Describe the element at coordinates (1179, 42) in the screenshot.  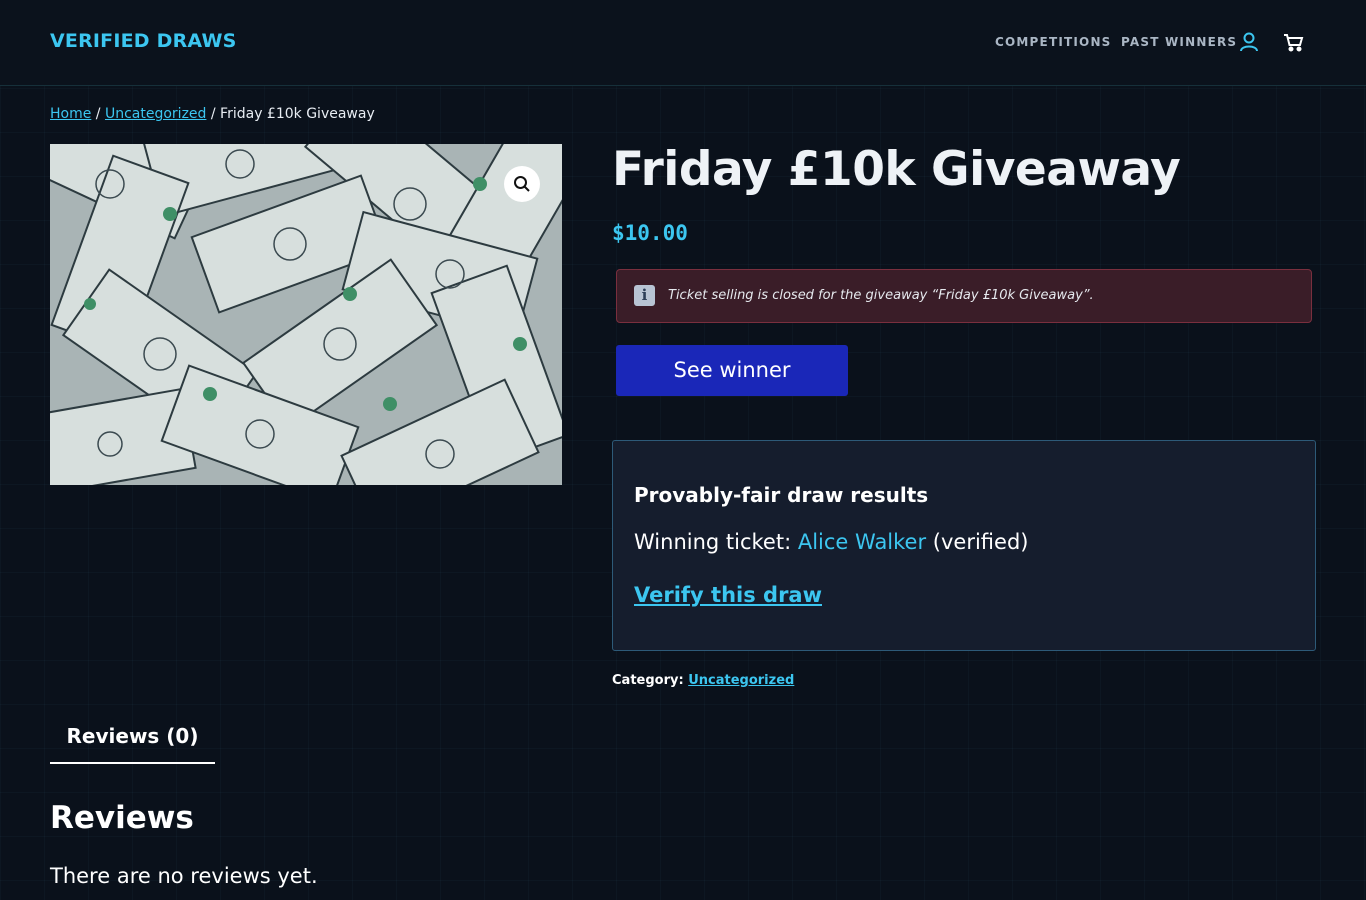
I see `nav-past-winners: PAST WINNERS` at that location.